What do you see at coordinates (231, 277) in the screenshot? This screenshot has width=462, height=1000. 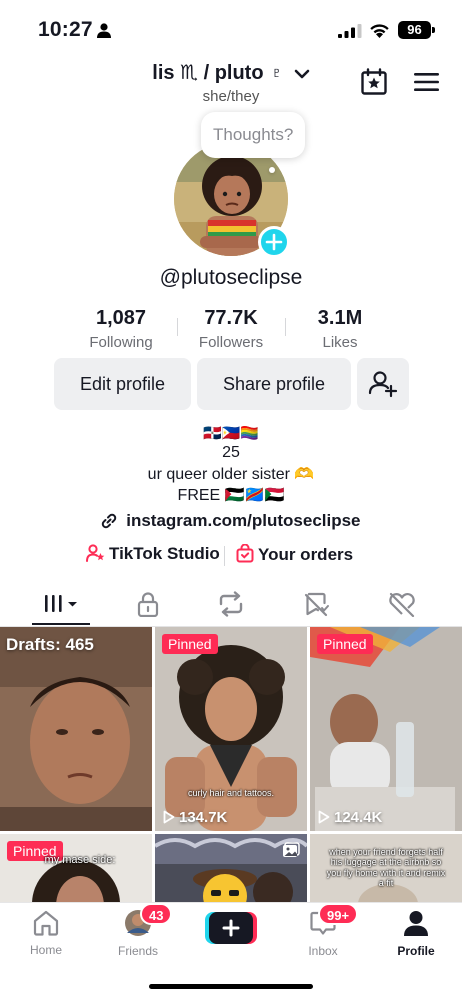 I see `username: @plutoseclipse` at bounding box center [231, 277].